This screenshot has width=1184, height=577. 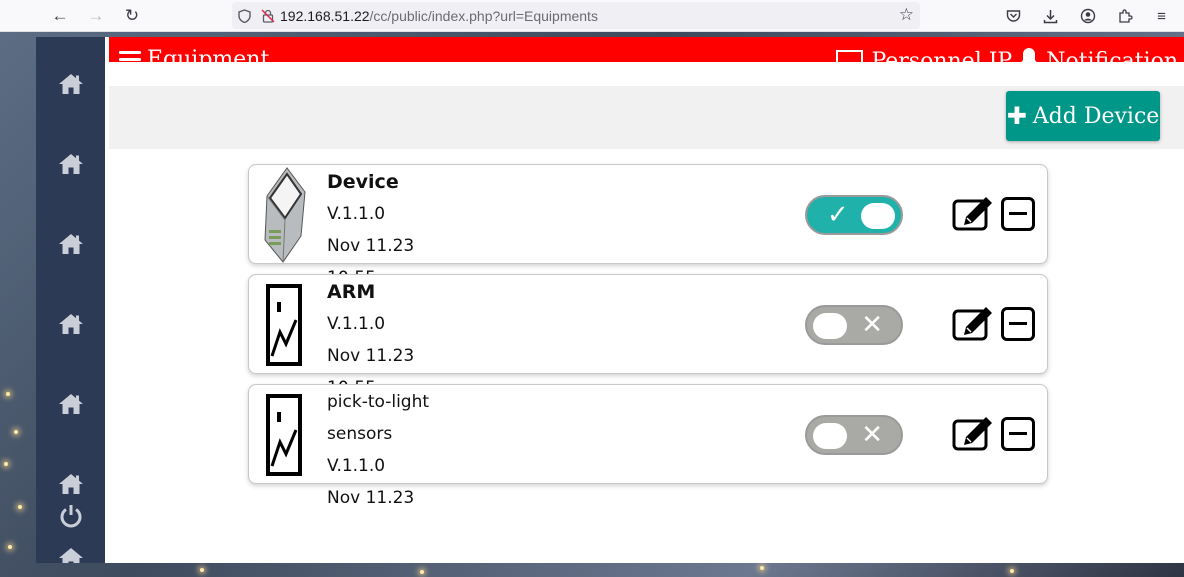 What do you see at coordinates (208, 54) in the screenshot?
I see `page-title: Equipment` at bounding box center [208, 54].